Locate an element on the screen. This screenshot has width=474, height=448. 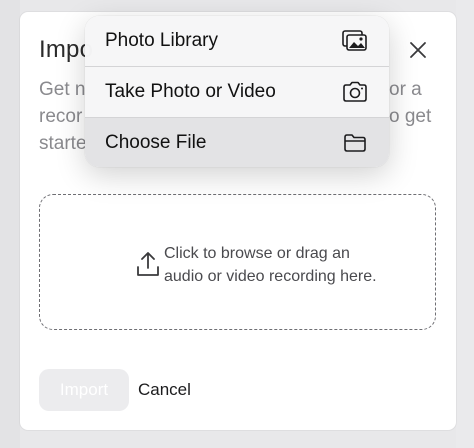
menu-item-choose-file: Choose File is located at coordinates (237, 142).